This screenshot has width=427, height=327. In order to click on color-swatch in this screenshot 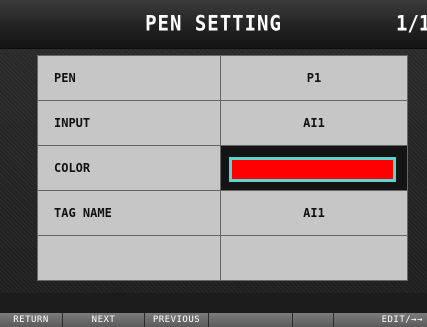, I will do `click(312, 169)`.